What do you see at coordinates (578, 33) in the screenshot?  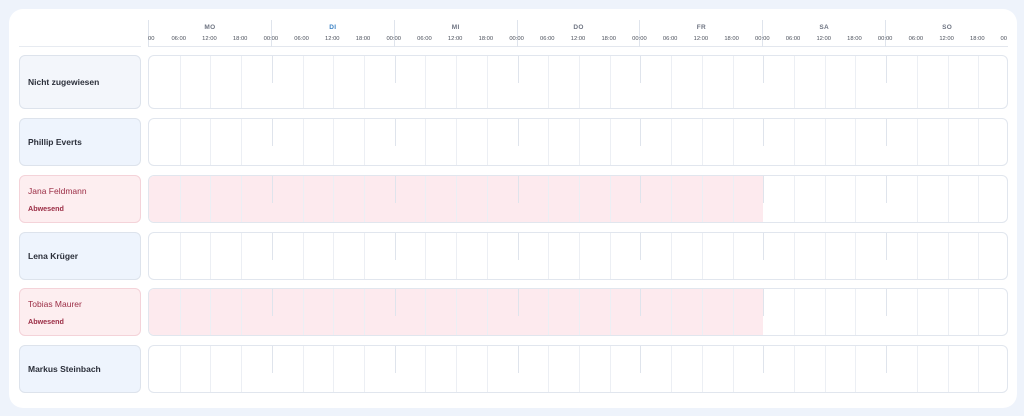 I see `day-column-do: DO` at bounding box center [578, 33].